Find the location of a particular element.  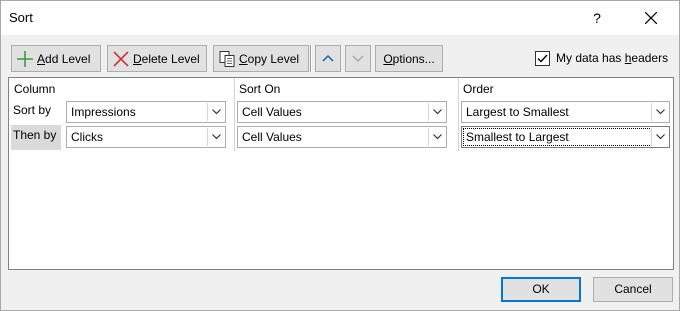

cancel-button: Cancel is located at coordinates (633, 289).